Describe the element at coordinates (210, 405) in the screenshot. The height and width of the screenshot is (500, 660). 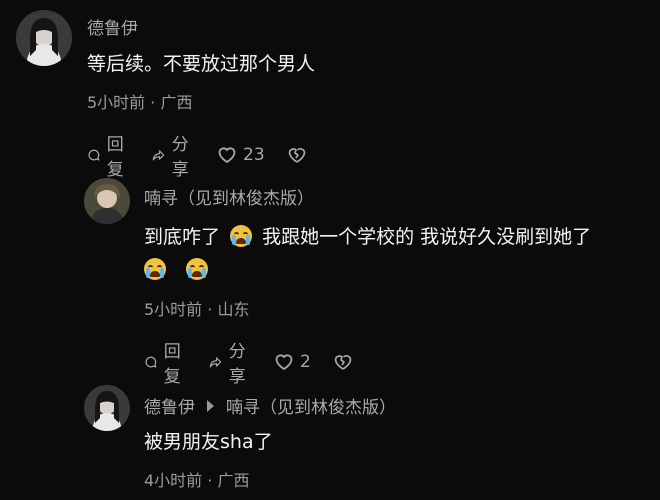
I see `reply-arrow-icon` at that location.